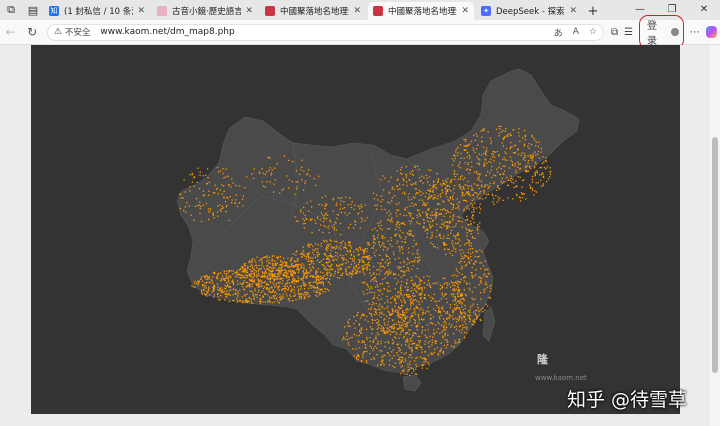  What do you see at coordinates (593, 11) in the screenshot?
I see `new-tab-button: +` at bounding box center [593, 11].